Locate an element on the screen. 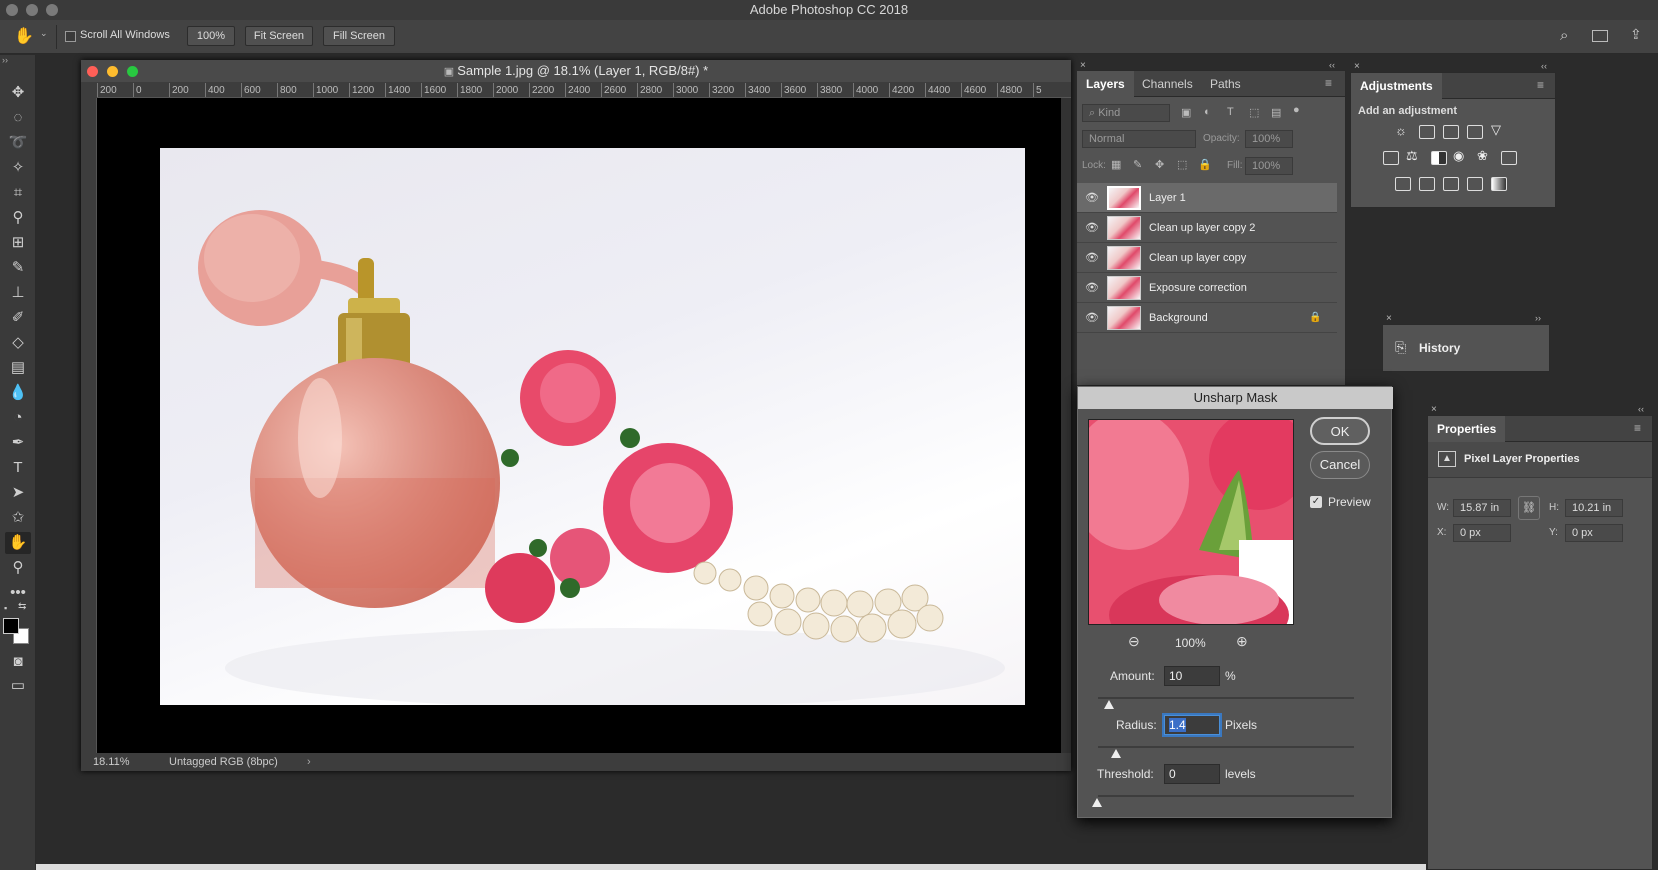 Image resolution: width=1658 pixels, height=870 pixels. history-panel-collapse-icon: ›› is located at coordinates (1538, 318).